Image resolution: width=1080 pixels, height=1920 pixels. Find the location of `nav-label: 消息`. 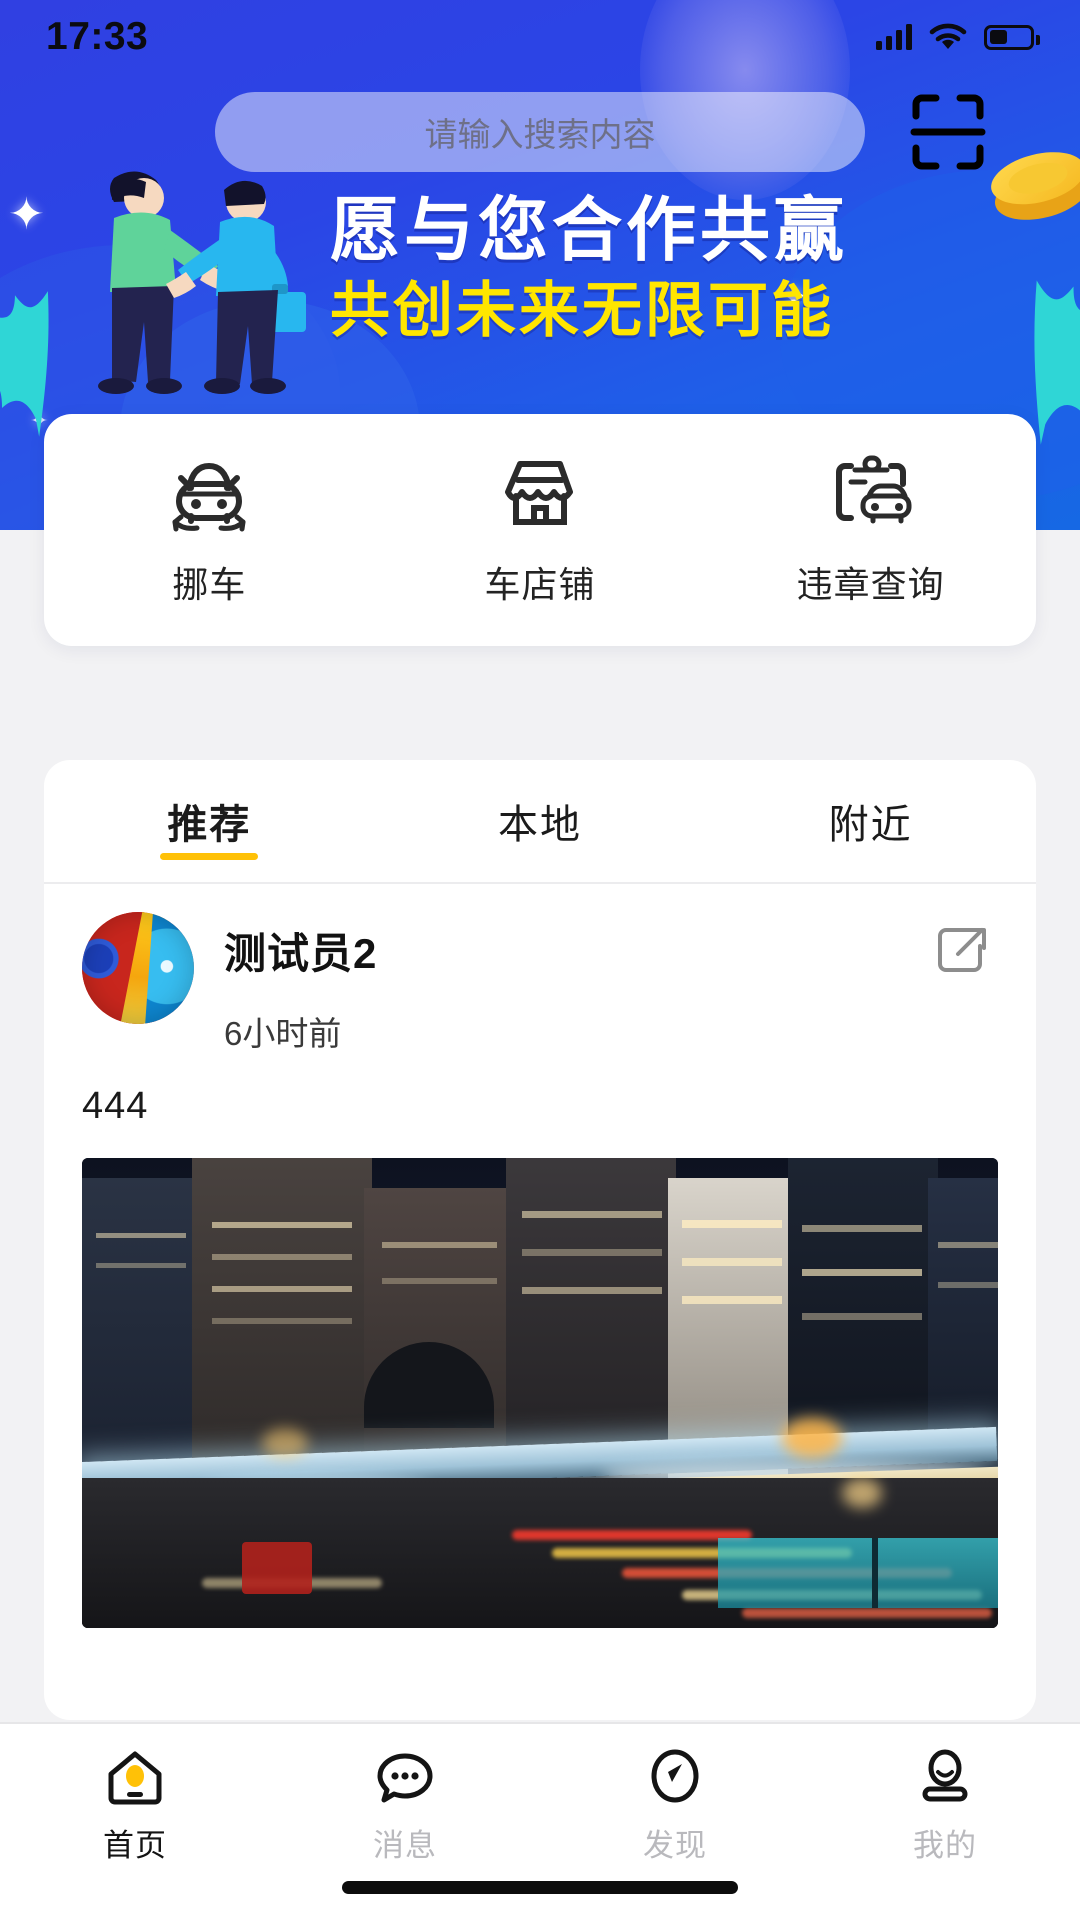

nav-label: 消息 is located at coordinates (405, 1845).